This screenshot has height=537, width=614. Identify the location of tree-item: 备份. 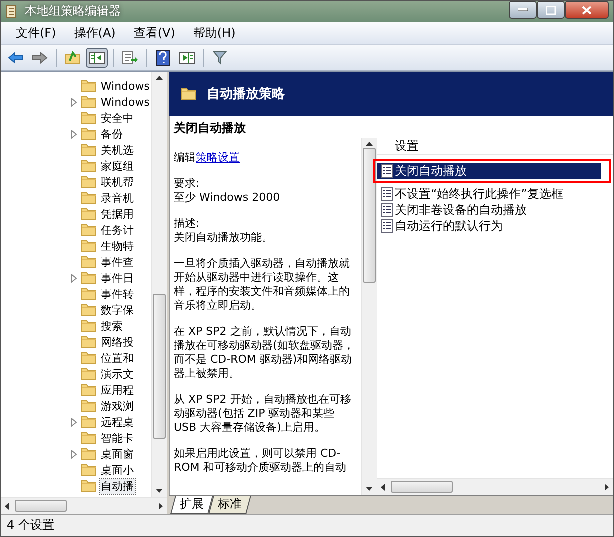
(112, 134).